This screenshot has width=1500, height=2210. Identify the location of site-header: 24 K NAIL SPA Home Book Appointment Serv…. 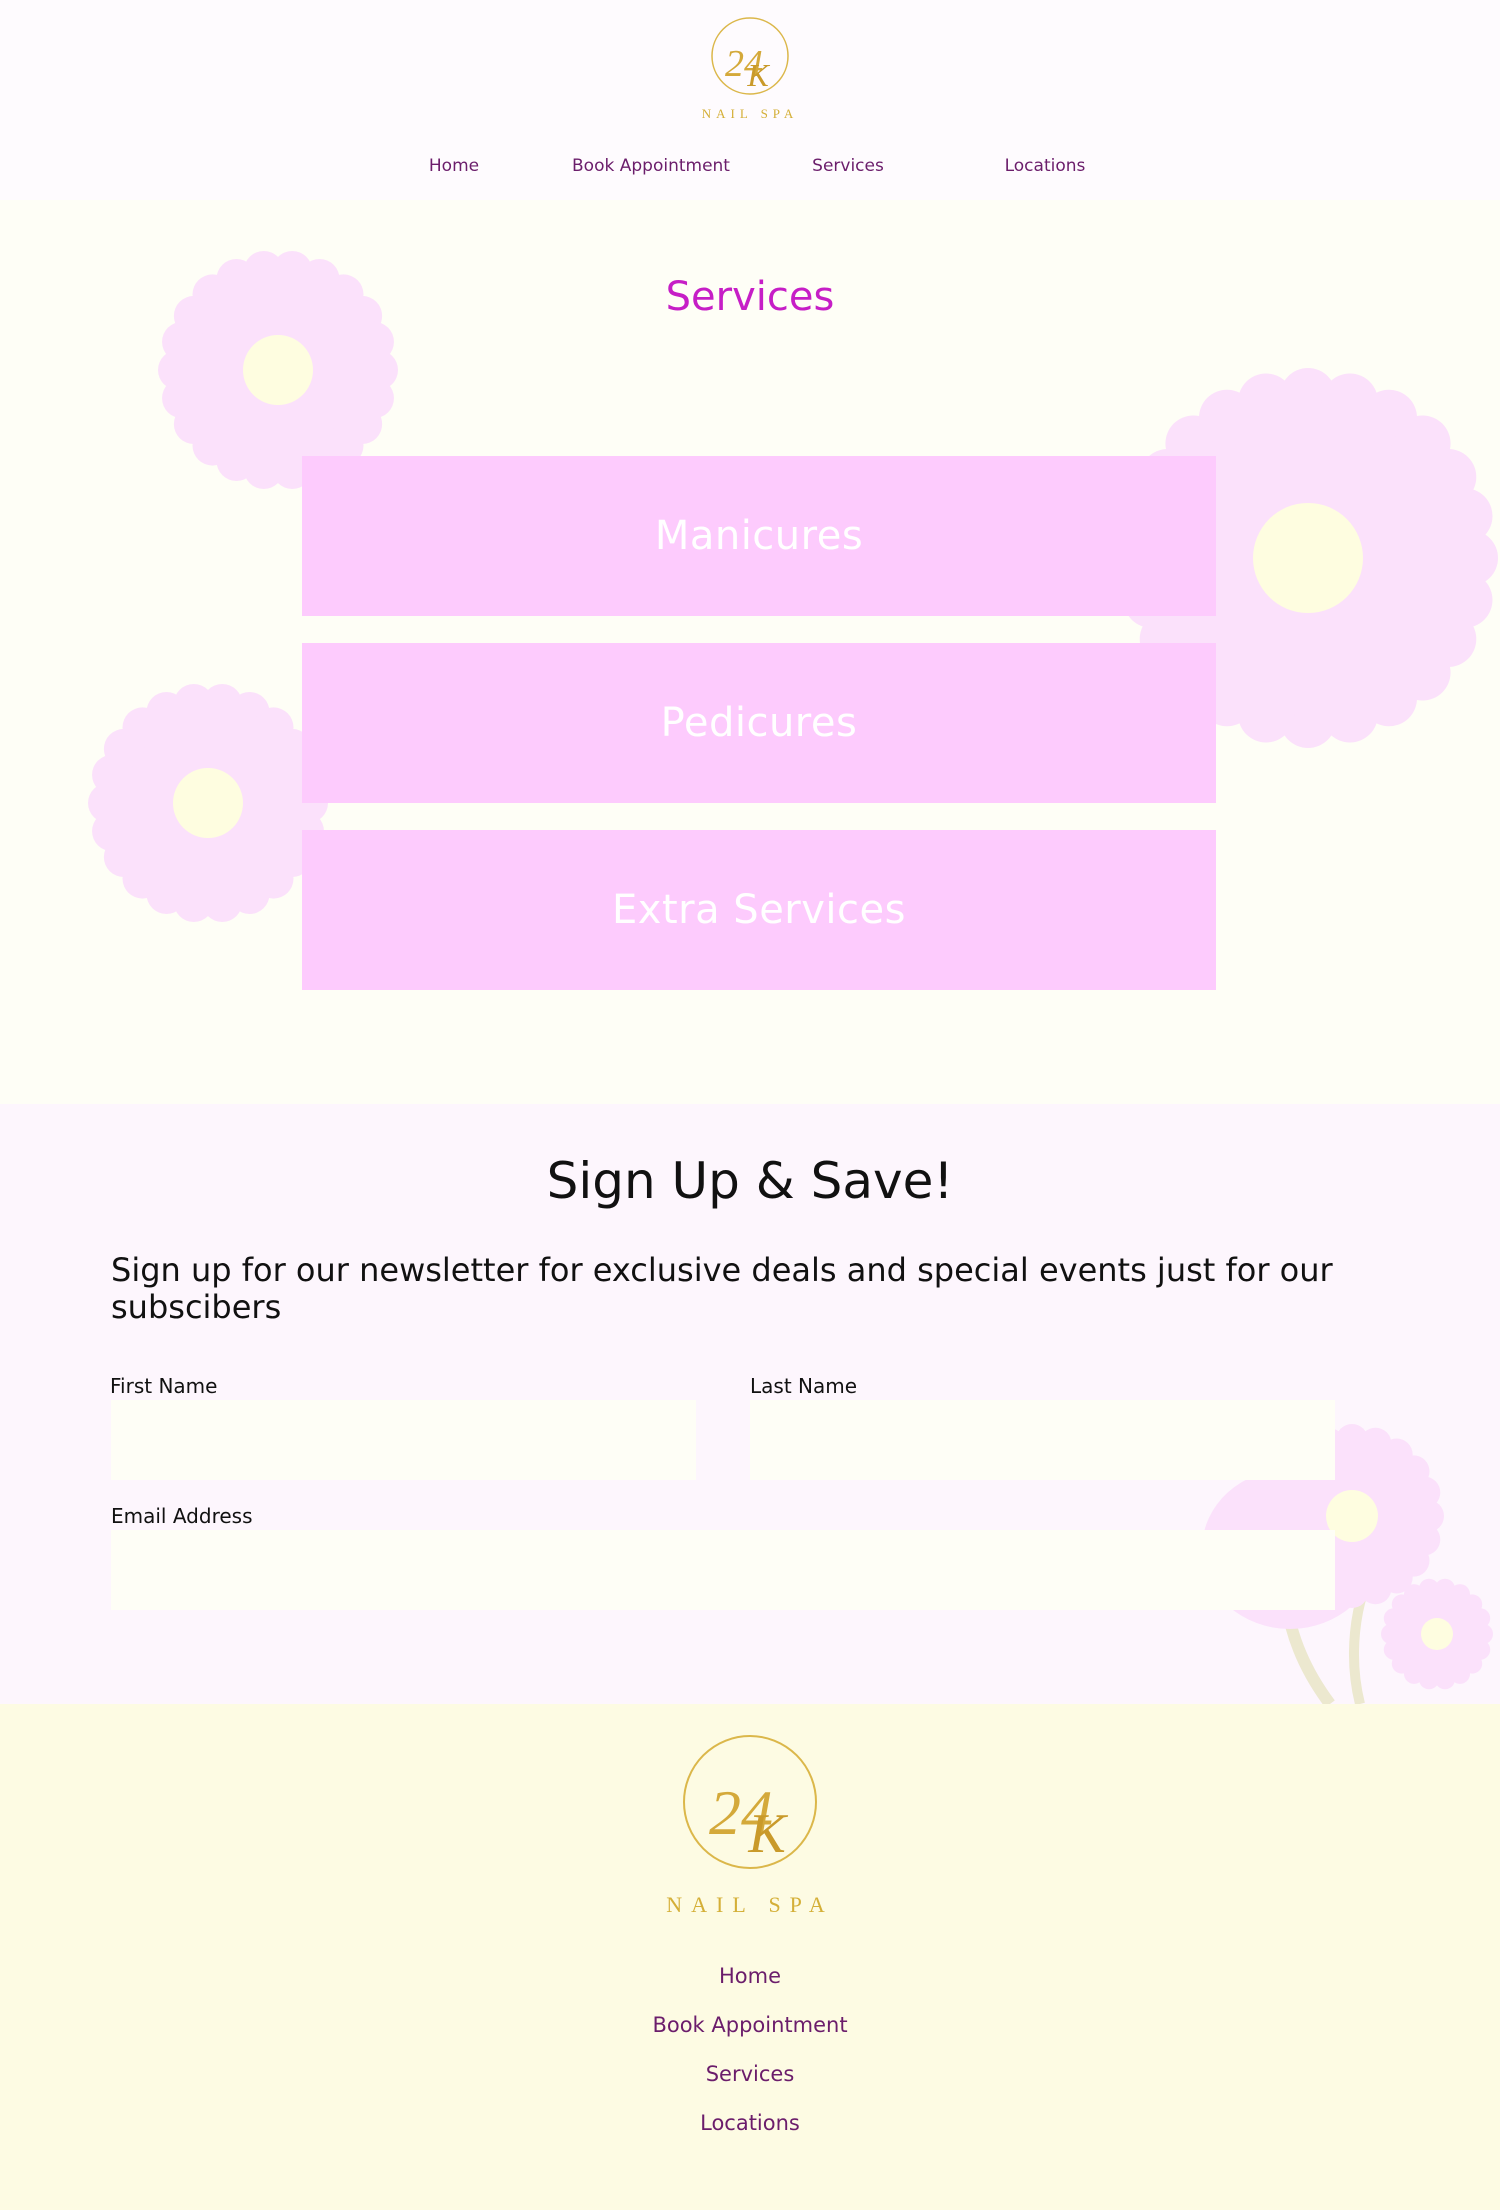
(750, 100).